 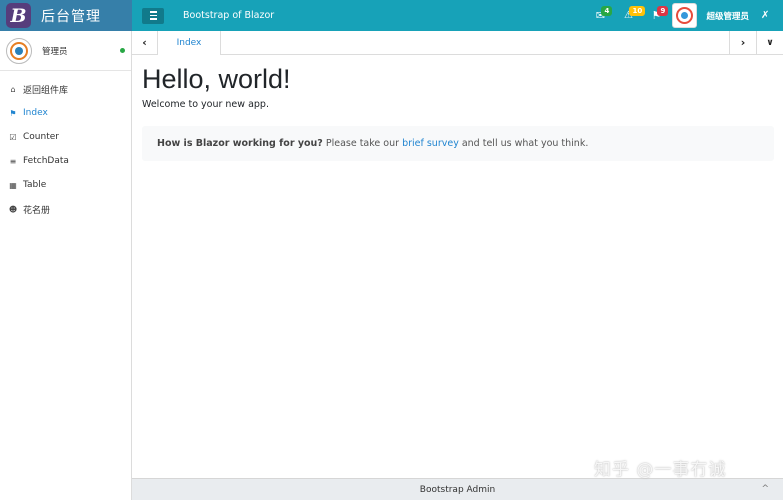 What do you see at coordinates (122, 50) in the screenshot?
I see `online-status-dot` at bounding box center [122, 50].